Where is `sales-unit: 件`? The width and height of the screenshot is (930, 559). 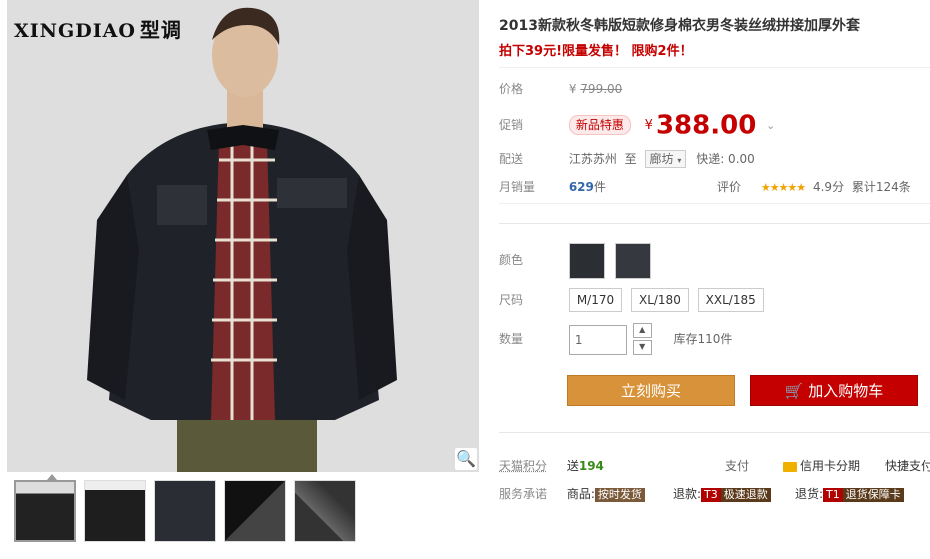
sales-unit: 件 is located at coordinates (599, 187).